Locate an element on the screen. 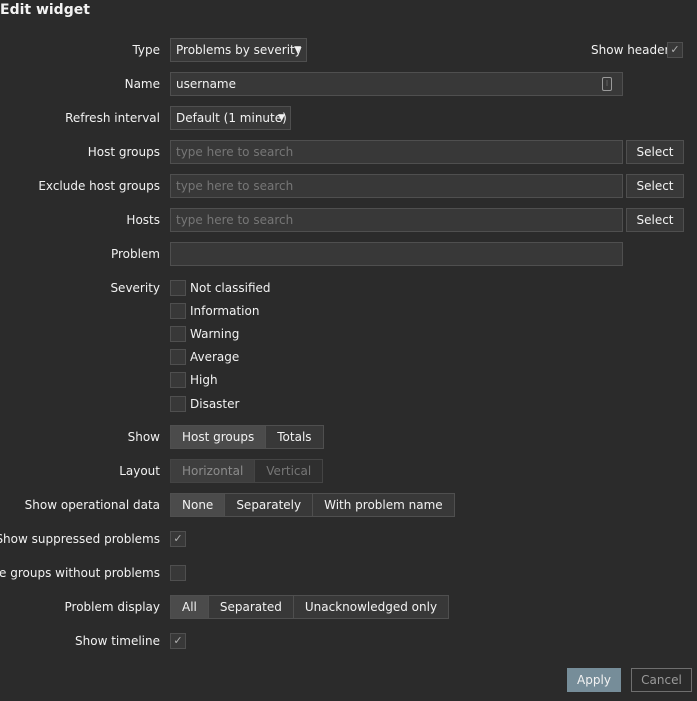 The height and width of the screenshot is (701, 697). hide-groups-checkbox is located at coordinates (178, 573).